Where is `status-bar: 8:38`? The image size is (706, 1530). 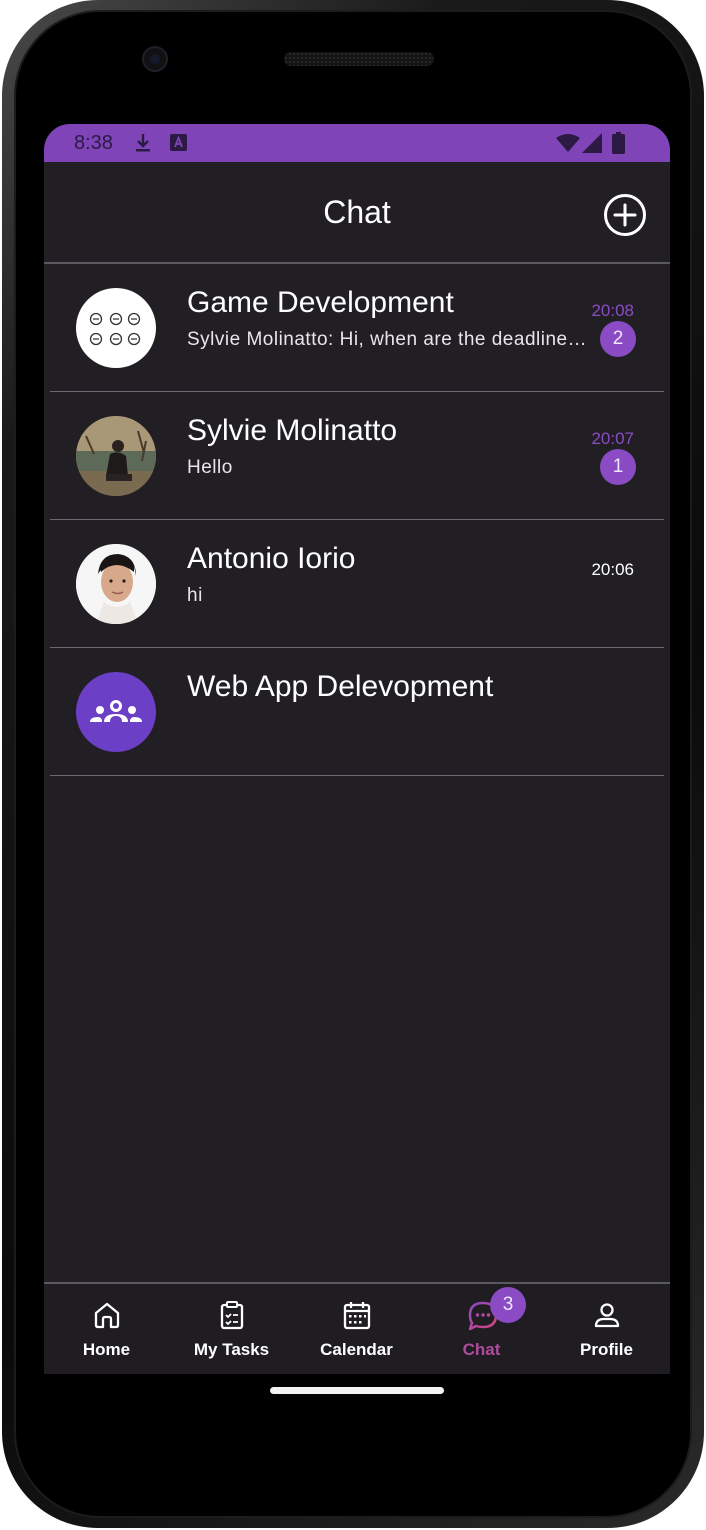 status-bar: 8:38 is located at coordinates (357, 143).